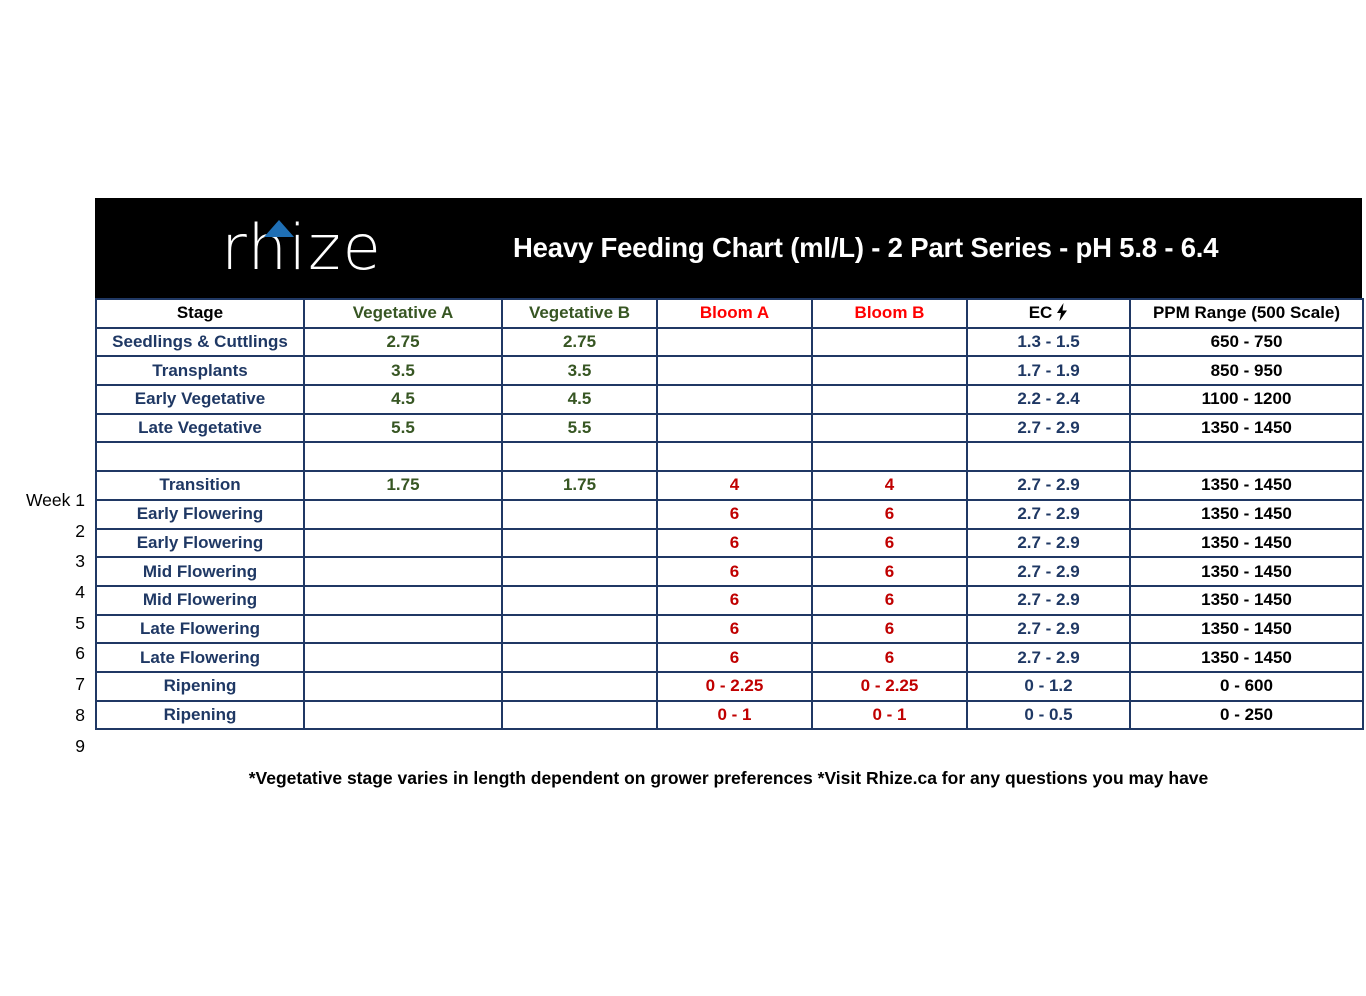 The image size is (1366, 996). Describe the element at coordinates (734, 686) in the screenshot. I see `cell-bloom-a: 0 - 2.25` at that location.